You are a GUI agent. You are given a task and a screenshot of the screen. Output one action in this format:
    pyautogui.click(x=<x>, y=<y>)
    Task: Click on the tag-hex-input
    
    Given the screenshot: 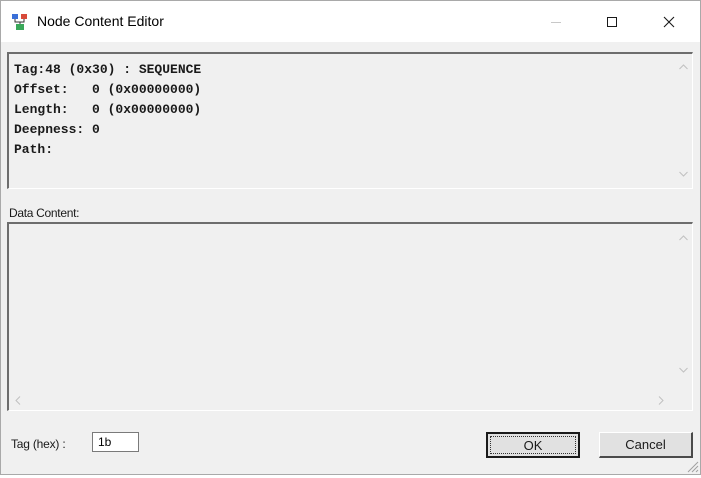 What is the action you would take?
    pyautogui.click(x=115, y=442)
    